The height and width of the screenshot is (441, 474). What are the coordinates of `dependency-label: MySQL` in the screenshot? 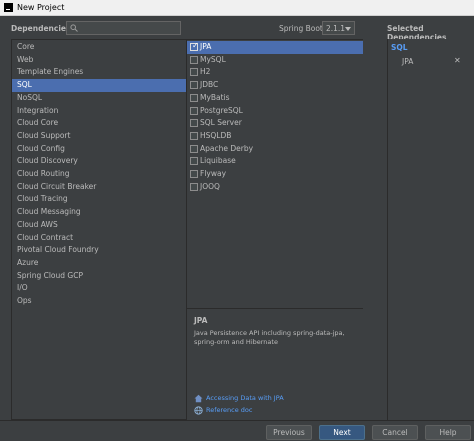 It's located at (213, 59).